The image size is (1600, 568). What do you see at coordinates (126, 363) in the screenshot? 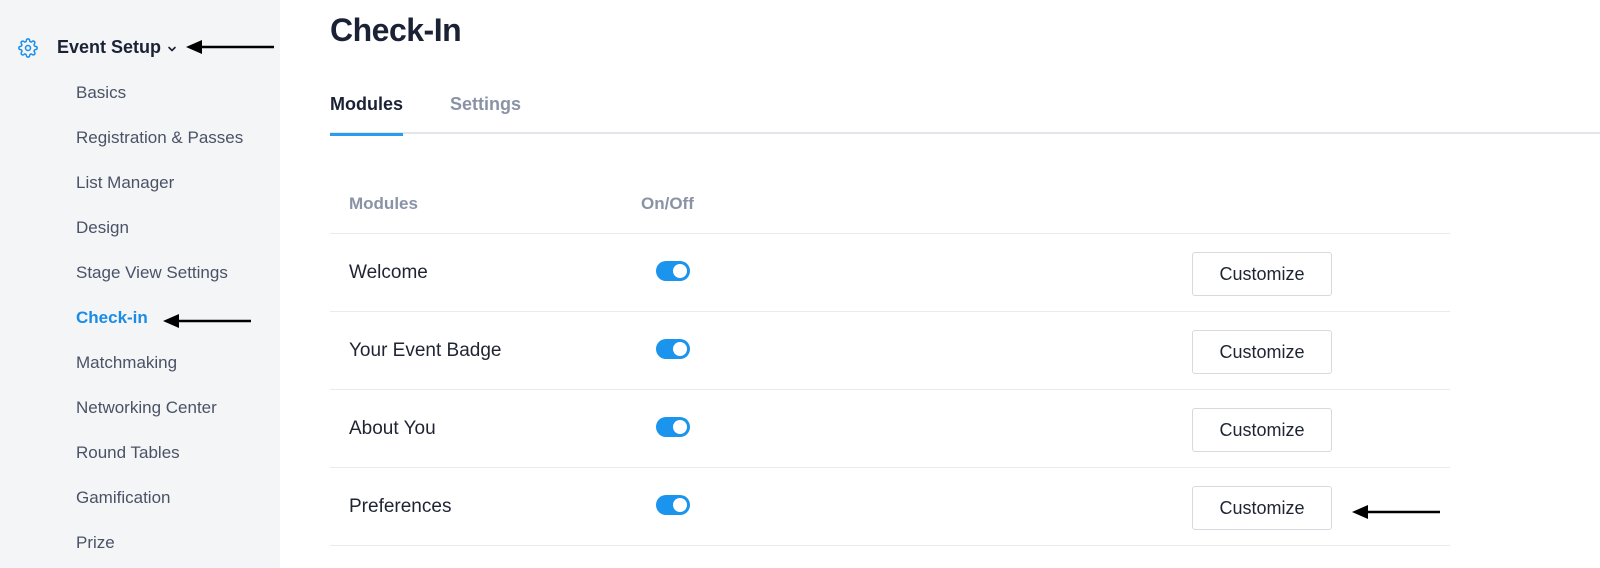
I see `sidebar-item-matchmaking: Matchmaking` at bounding box center [126, 363].